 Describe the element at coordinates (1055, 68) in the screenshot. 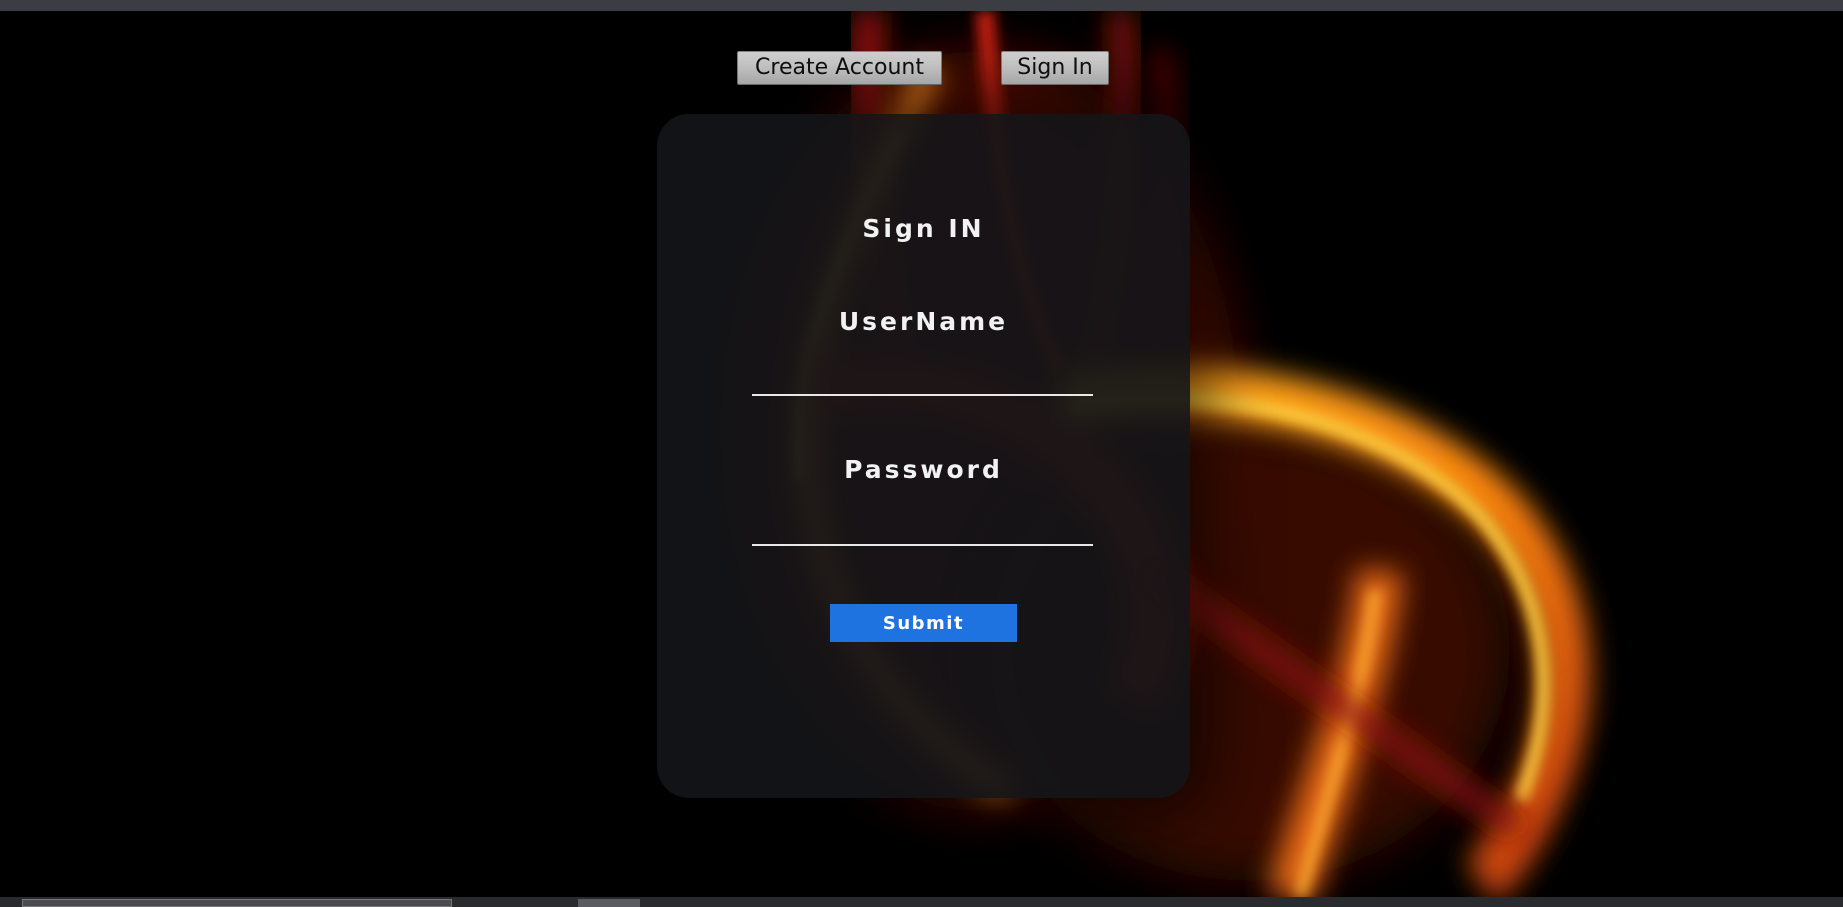

I see `sign-in-nav-button: Sign In` at that location.